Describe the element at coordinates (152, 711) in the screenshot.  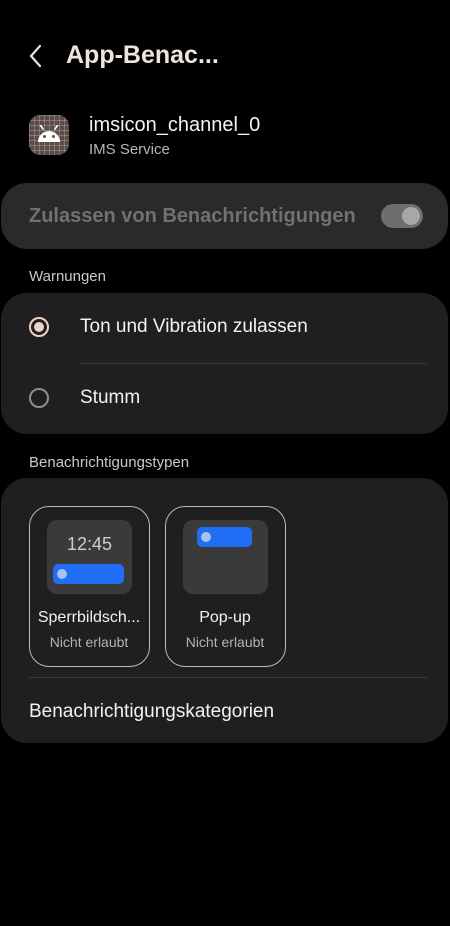
I see `notification-categories-label: Benachrichtigungskategorien` at that location.